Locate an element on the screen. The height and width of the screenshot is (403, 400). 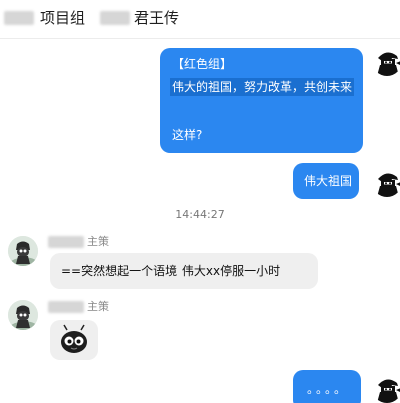
message-bubble-sent: 【红色组】 伟大的祖国，努力改革，共创未来 这样? is located at coordinates (261, 100).